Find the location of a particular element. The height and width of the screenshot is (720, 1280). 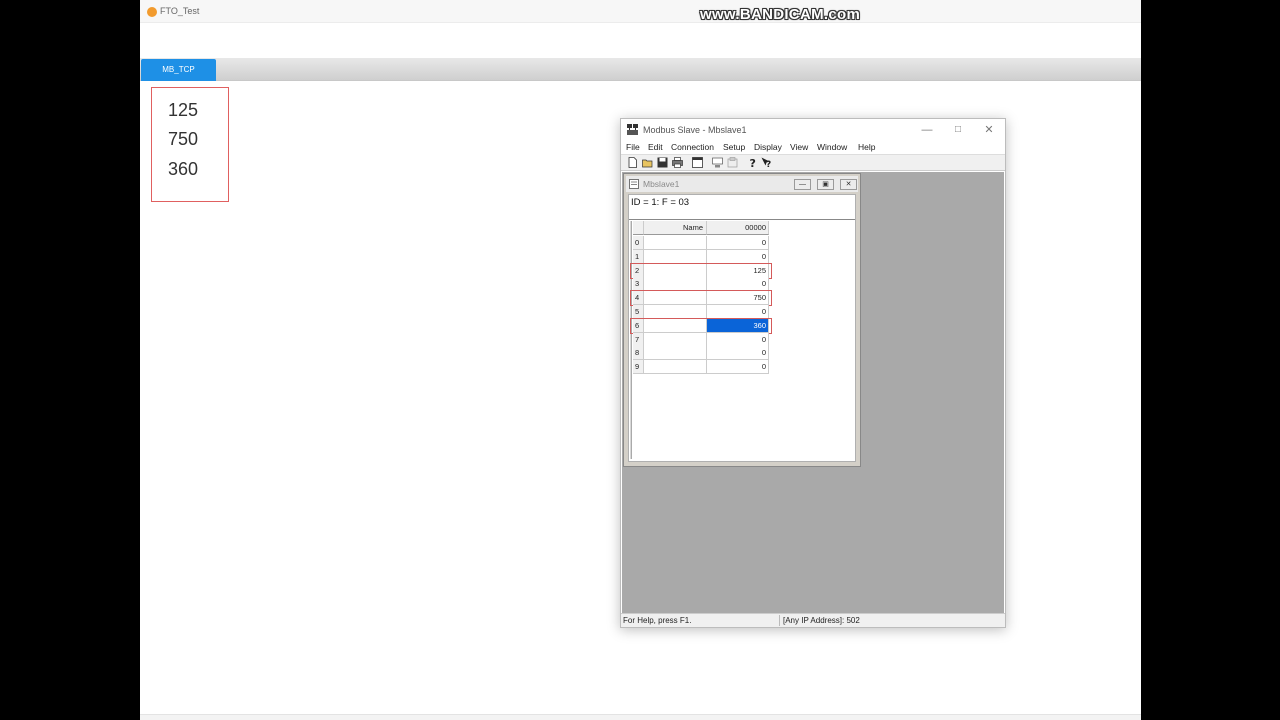

menu-file: File is located at coordinates (633, 147).